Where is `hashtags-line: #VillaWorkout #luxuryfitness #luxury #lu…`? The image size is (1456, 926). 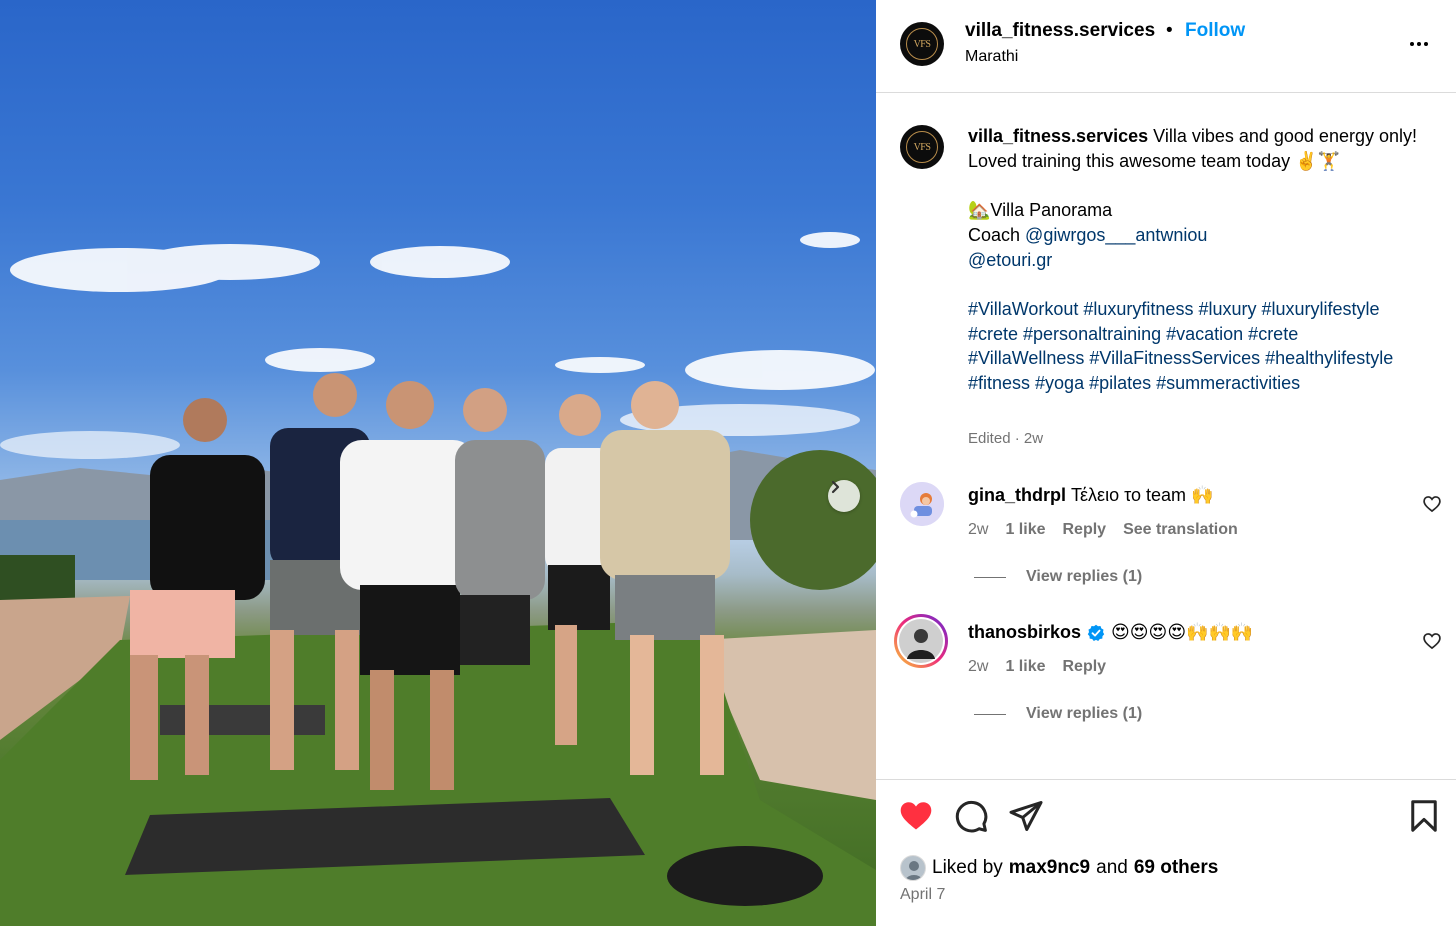
hashtags-line: #VillaWorkout #luxuryfitness #luxury #lu… is located at coordinates (1207, 309).